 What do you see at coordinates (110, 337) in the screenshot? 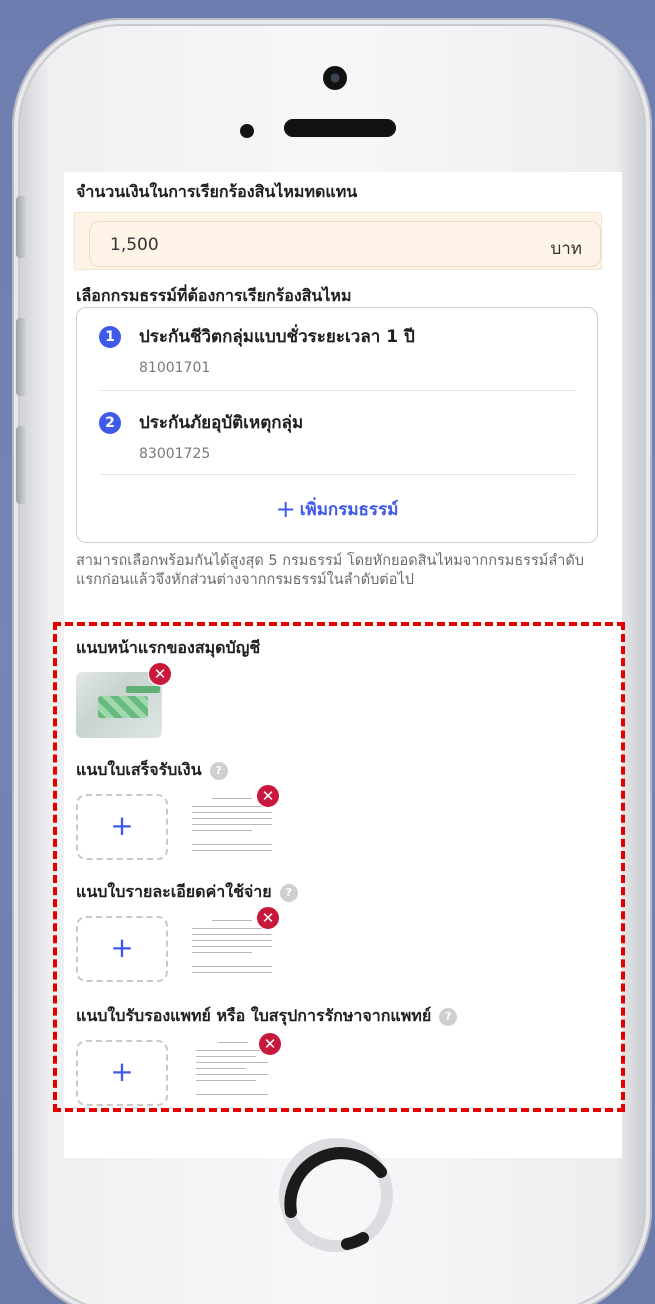
I see `policy-index-badge: 1` at bounding box center [110, 337].